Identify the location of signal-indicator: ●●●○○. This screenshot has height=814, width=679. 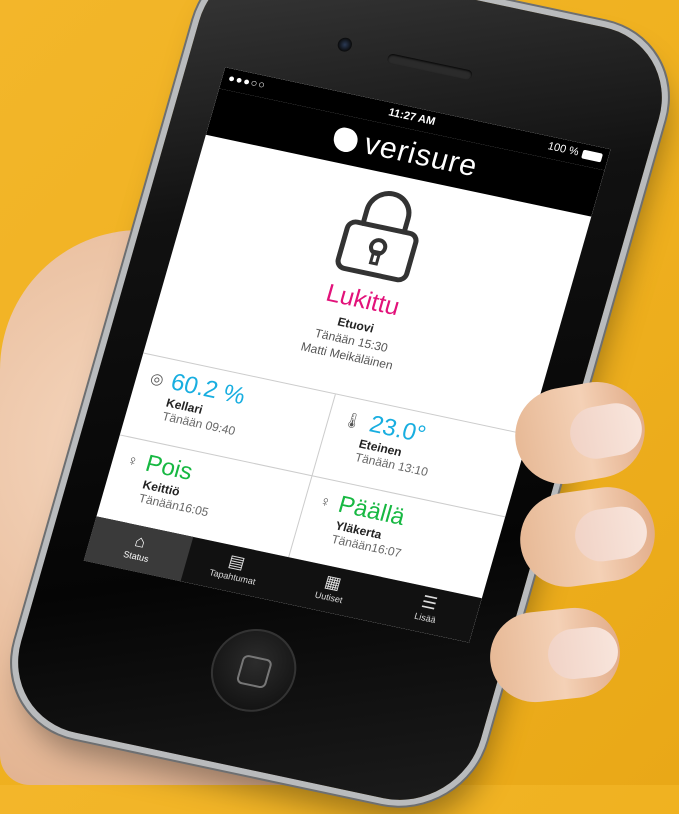
(247, 82).